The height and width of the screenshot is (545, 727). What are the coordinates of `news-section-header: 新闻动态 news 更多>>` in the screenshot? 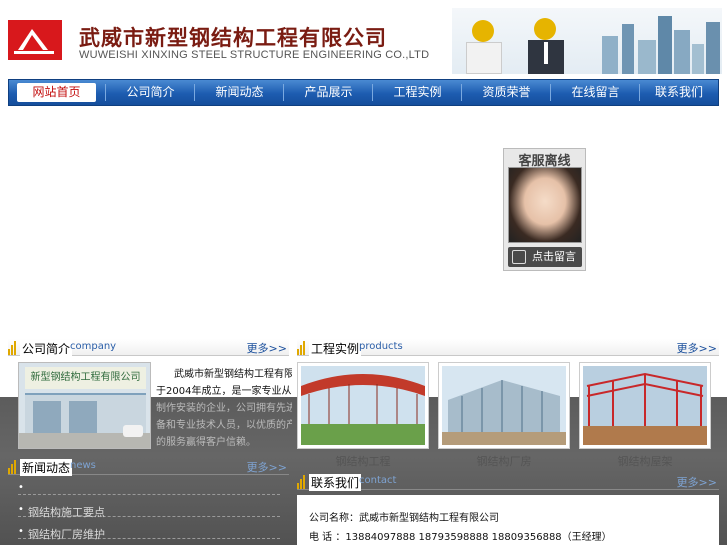 It's located at (148, 467).